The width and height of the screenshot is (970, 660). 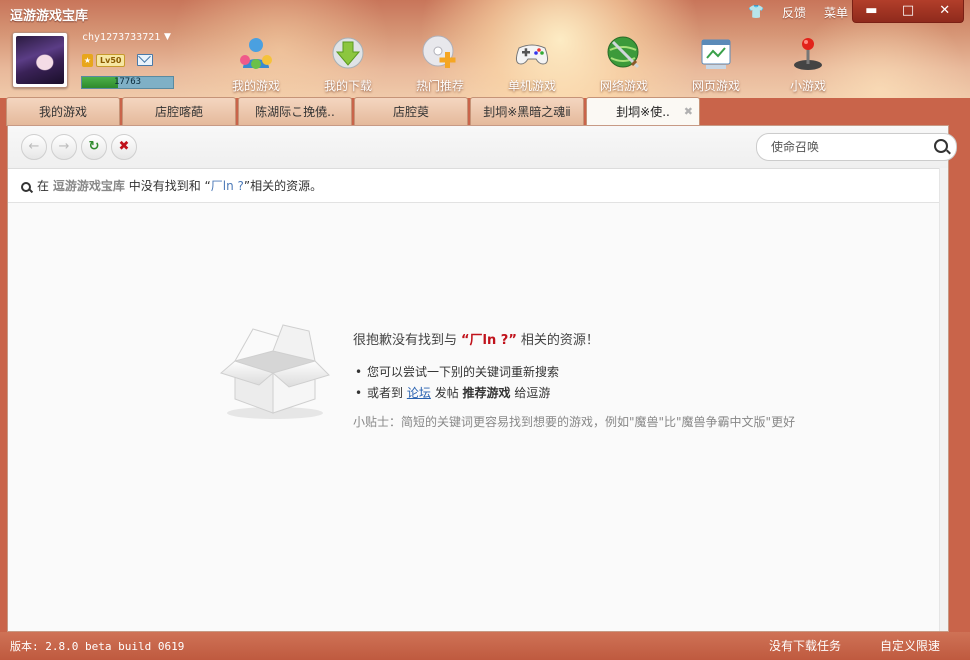 What do you see at coordinates (486, 393) in the screenshot?
I see `suggestion-bold: 推荐游戏` at bounding box center [486, 393].